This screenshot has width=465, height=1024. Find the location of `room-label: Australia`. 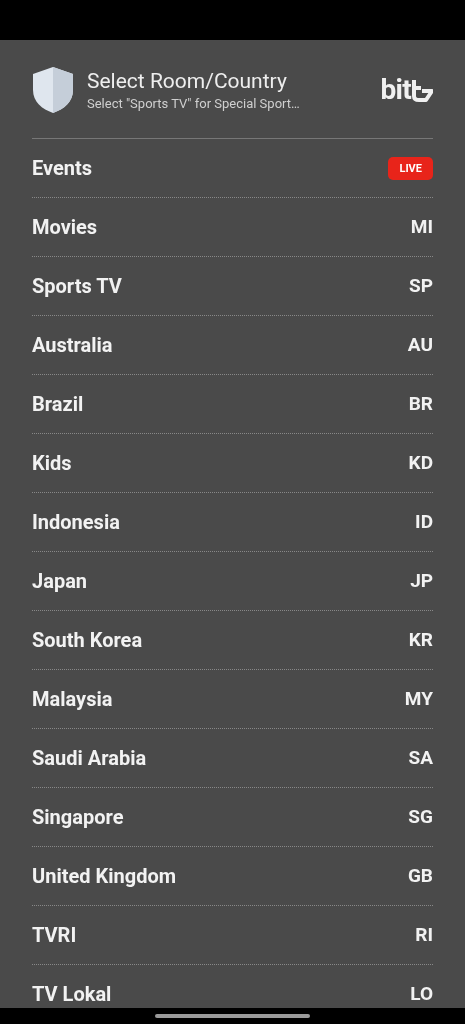

room-label: Australia is located at coordinates (72, 345).